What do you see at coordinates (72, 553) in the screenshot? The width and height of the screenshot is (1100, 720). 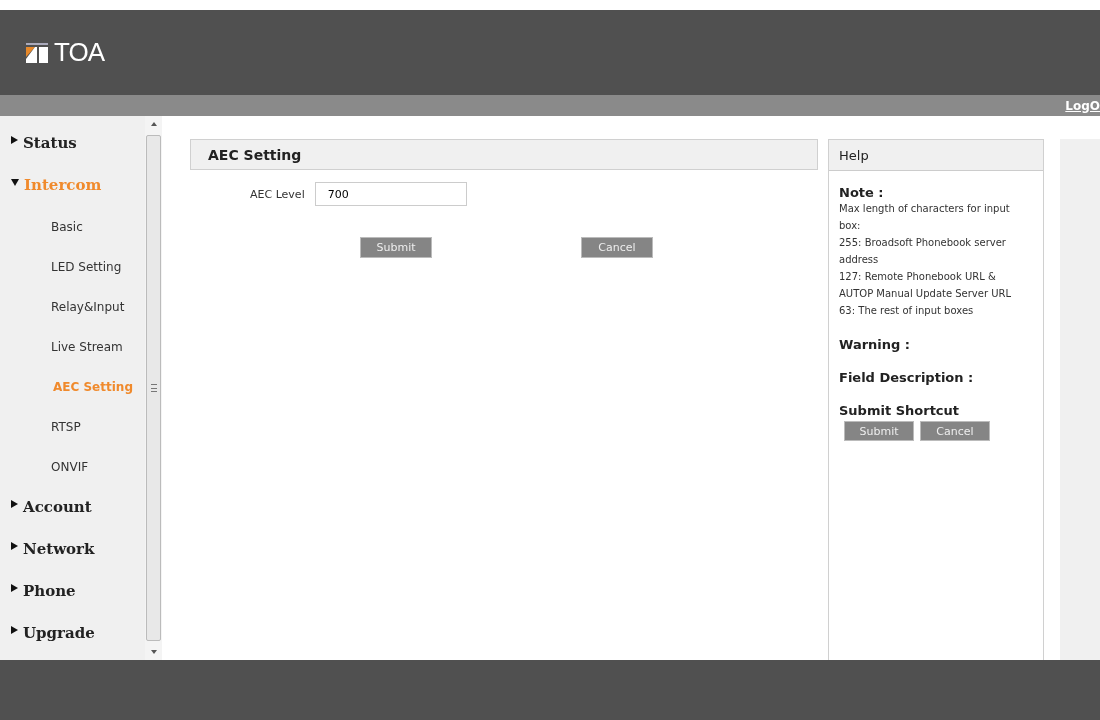 I see `nav-item: Network` at bounding box center [72, 553].